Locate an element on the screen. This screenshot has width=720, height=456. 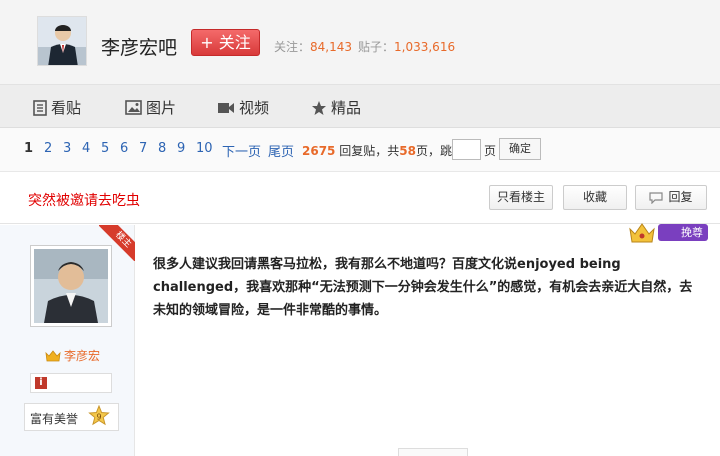
forum-nav: 看贴 图片 视频 精品 is located at coordinates (360, 106).